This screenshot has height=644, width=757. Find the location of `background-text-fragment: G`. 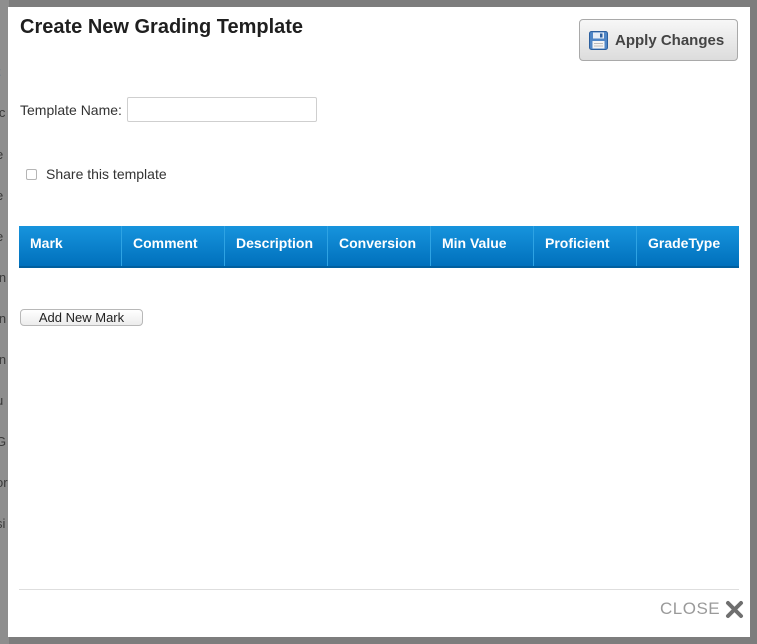

background-text-fragment: G is located at coordinates (3, 441).